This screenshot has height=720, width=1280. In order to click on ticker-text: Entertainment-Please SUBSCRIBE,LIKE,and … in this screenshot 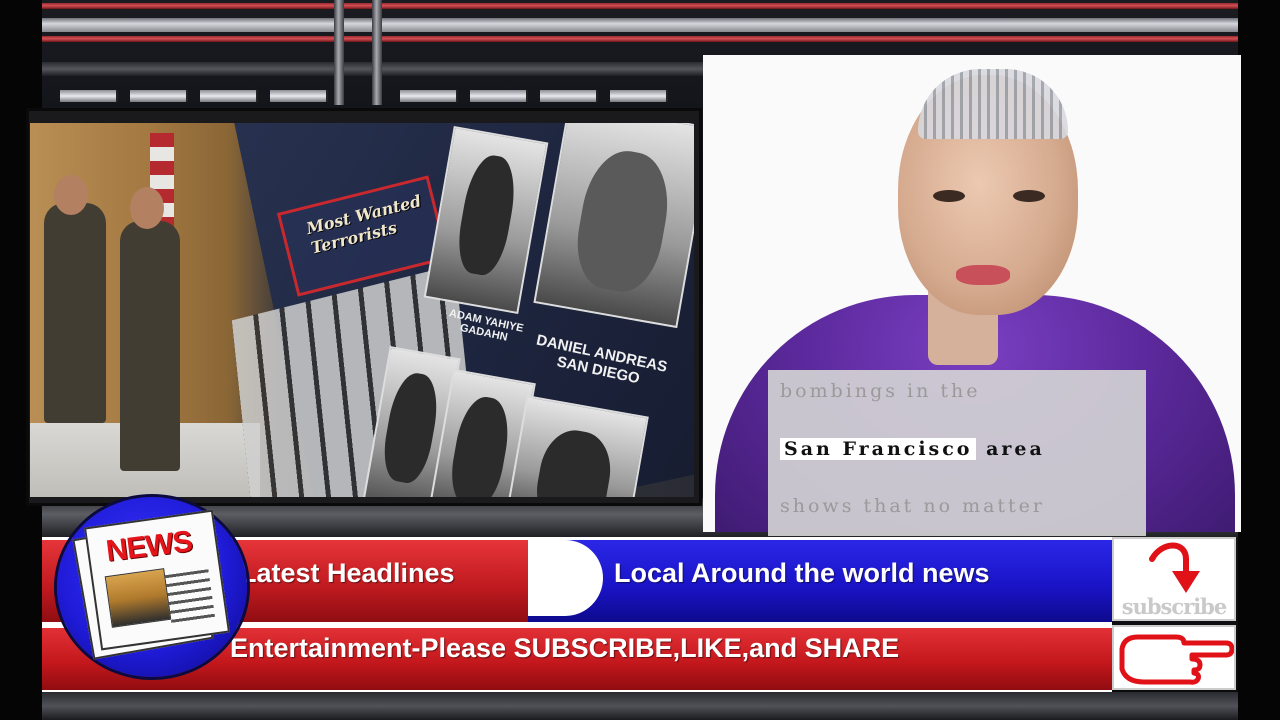, I will do `click(565, 648)`.